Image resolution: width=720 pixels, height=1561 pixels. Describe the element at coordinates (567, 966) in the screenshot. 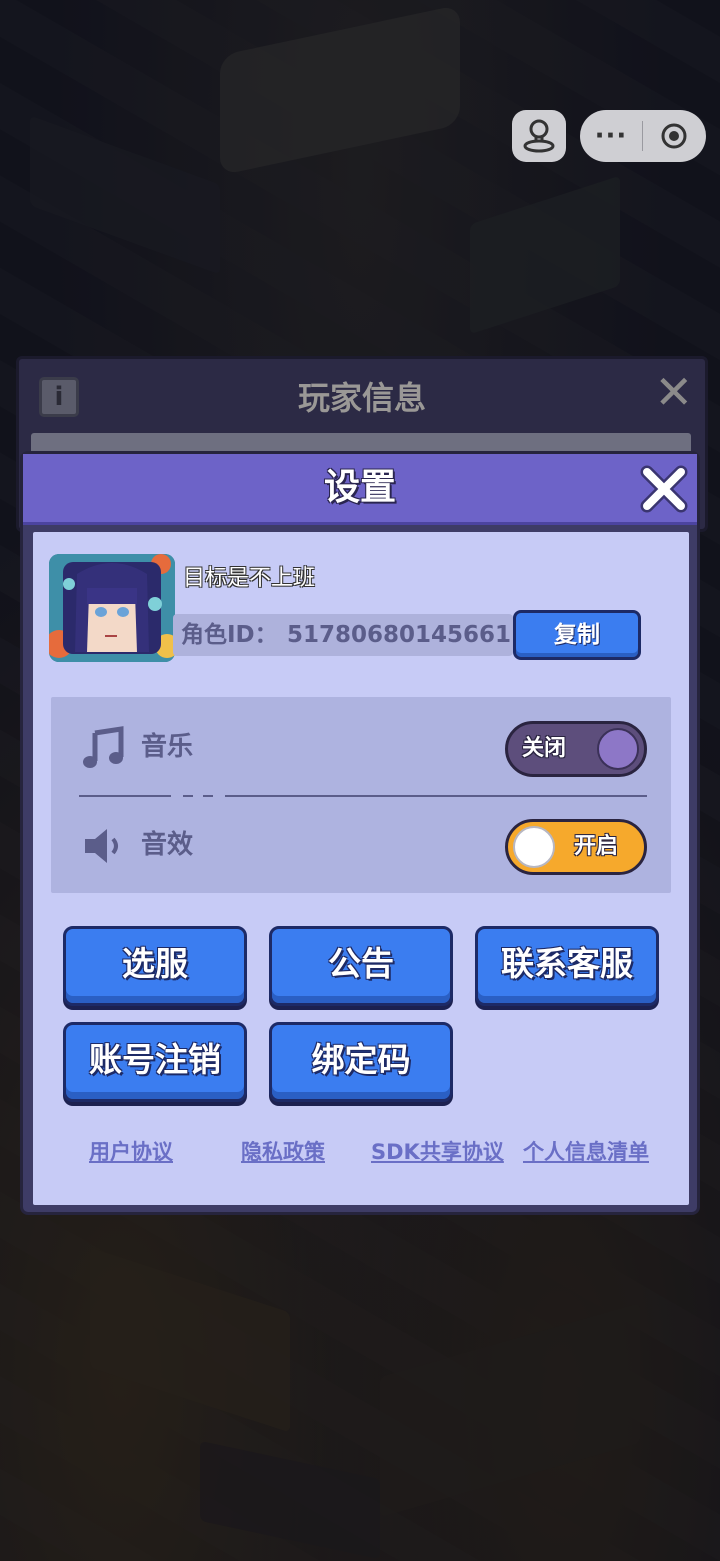

I see `contact-support-button: 联系客服` at that location.